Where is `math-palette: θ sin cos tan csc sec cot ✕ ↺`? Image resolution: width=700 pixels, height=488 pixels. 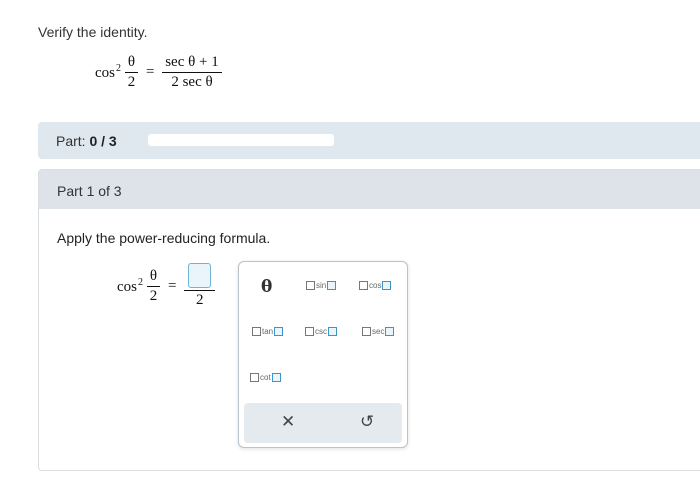 math-palette: θ sin cos tan csc sec cot ✕ ↺ is located at coordinates (323, 354).